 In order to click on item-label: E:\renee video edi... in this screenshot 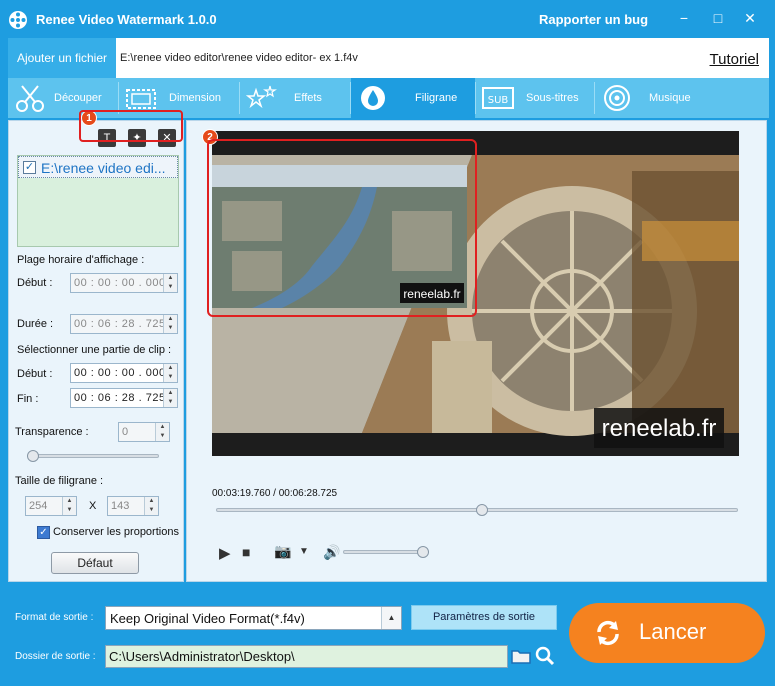, I will do `click(103, 168)`.